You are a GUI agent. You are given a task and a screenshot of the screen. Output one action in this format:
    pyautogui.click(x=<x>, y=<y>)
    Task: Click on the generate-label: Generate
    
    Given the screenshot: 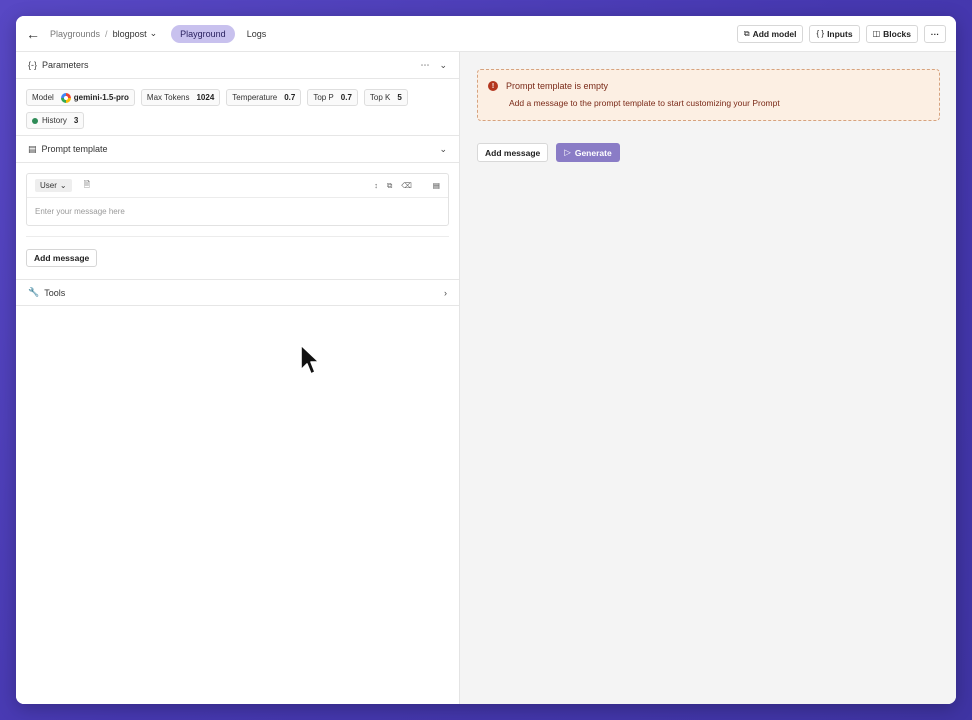 What is the action you would take?
    pyautogui.click(x=593, y=152)
    